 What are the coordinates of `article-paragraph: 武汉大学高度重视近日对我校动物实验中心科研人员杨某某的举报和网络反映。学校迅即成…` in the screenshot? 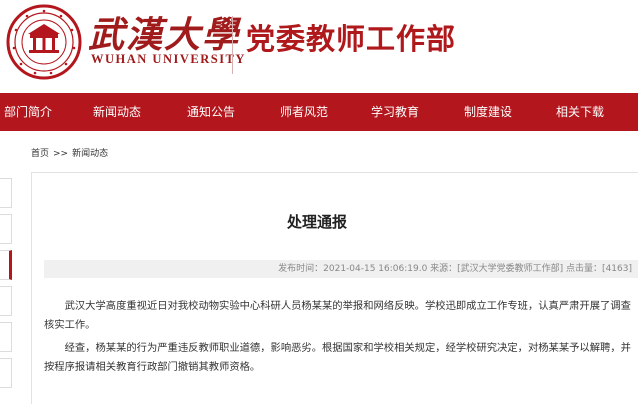 It's located at (337, 315).